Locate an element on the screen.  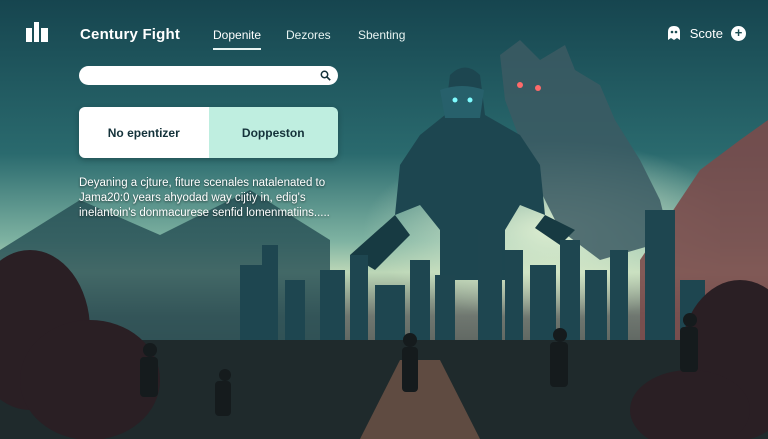
toggle-option-doppeston: Doppeston is located at coordinates (273, 132).